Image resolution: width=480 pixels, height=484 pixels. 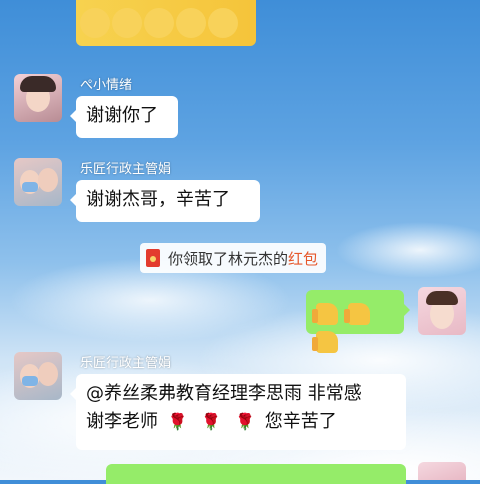 What do you see at coordinates (228, 258) in the screenshot?
I see `notice-text: 你领取了林元杰的` at bounding box center [228, 258].